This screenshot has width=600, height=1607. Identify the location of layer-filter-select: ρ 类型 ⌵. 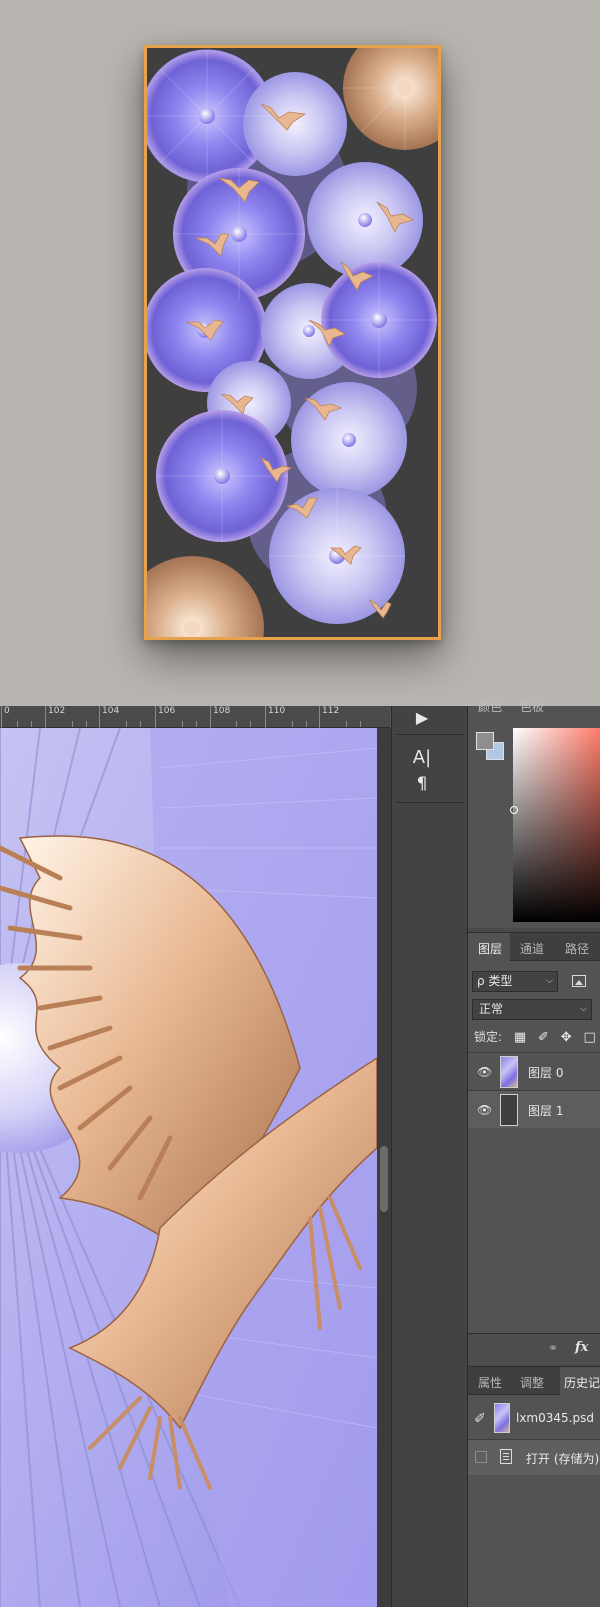
(515, 981).